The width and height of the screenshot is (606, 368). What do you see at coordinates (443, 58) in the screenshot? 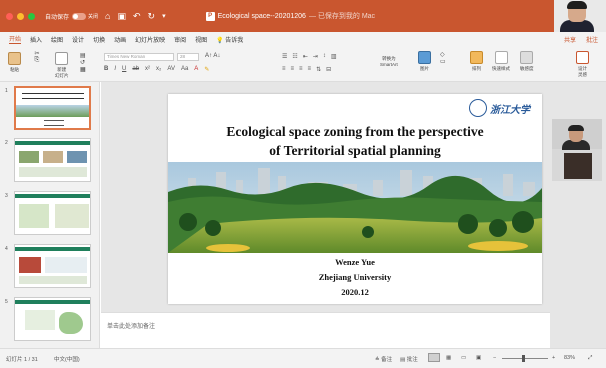
I see `shapes-button: ◇ ▭` at bounding box center [443, 58].